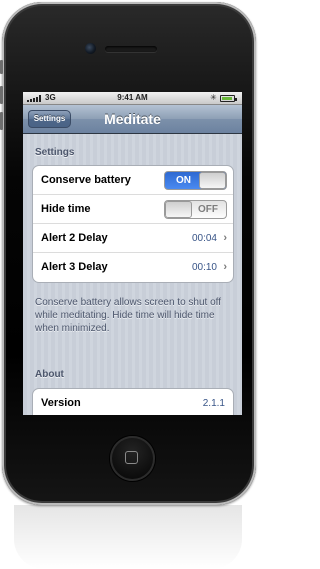 This screenshot has width=320, height=569. What do you see at coordinates (133, 267) in the screenshot?
I see `alert-3-delay-row: Alert 3 Delay 00:10 ›` at bounding box center [133, 267].